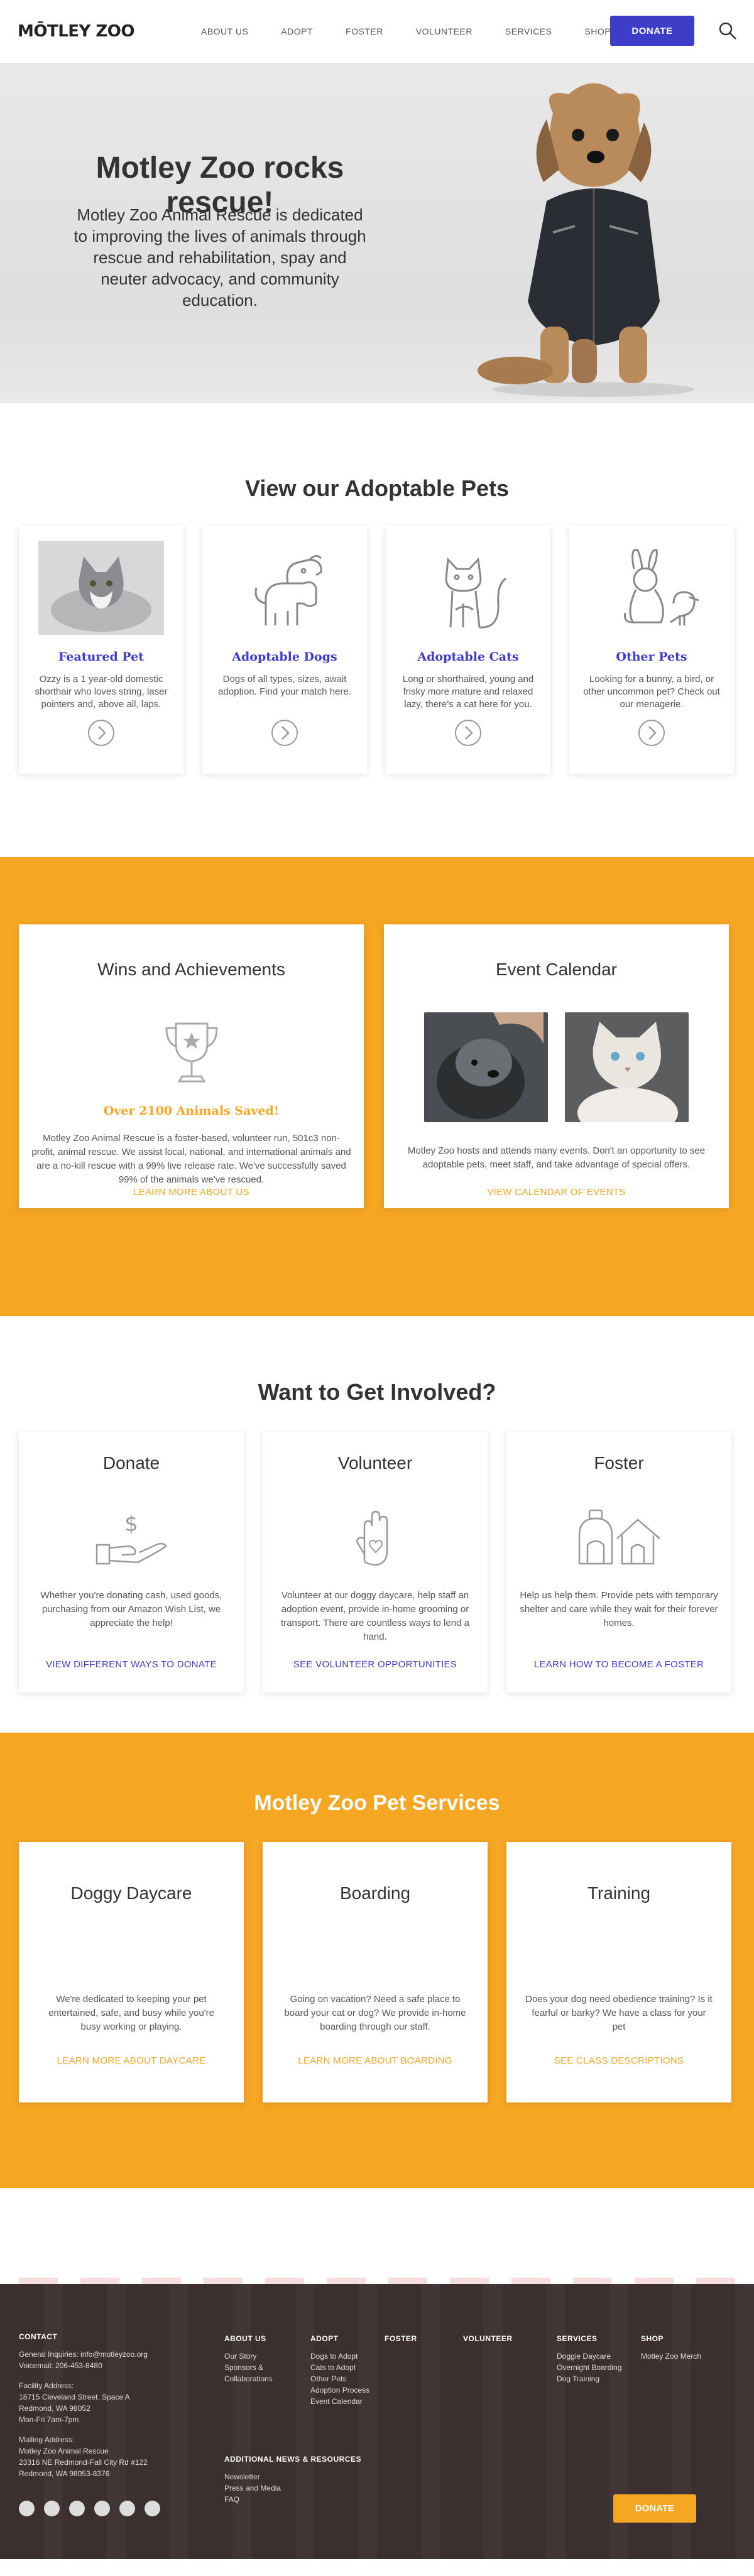 This screenshot has width=754, height=2576. Describe the element at coordinates (248, 2338) in the screenshot. I see `footer-about-title: ABOUT US` at that location.